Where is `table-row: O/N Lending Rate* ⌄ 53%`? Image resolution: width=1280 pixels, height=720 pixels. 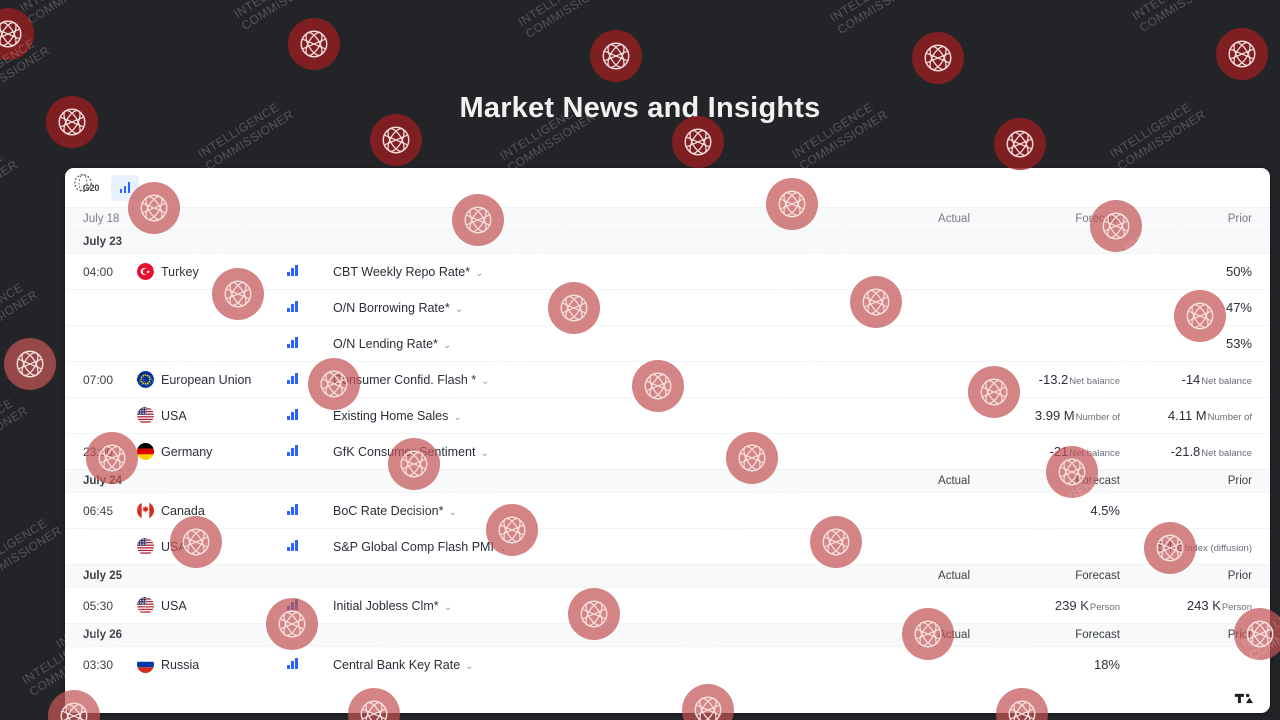 table-row: O/N Lending Rate* ⌄ 53% is located at coordinates (667, 343).